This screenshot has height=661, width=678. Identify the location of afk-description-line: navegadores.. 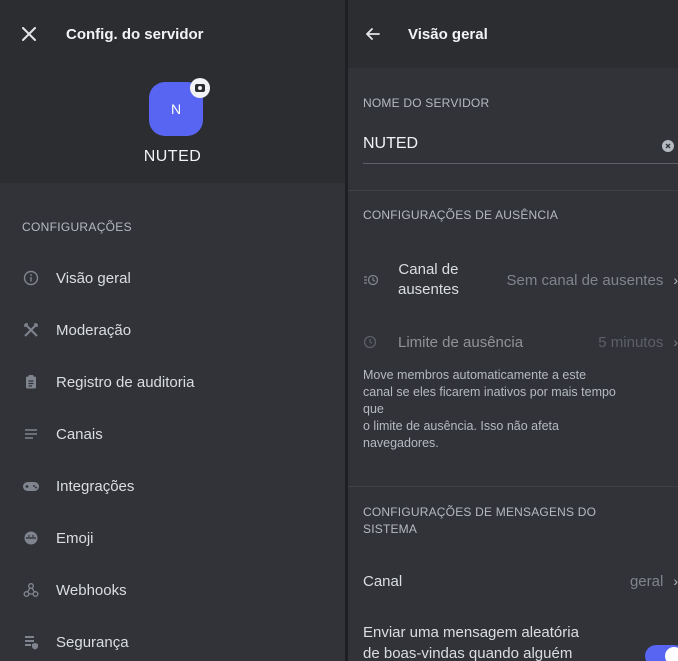
(401, 443).